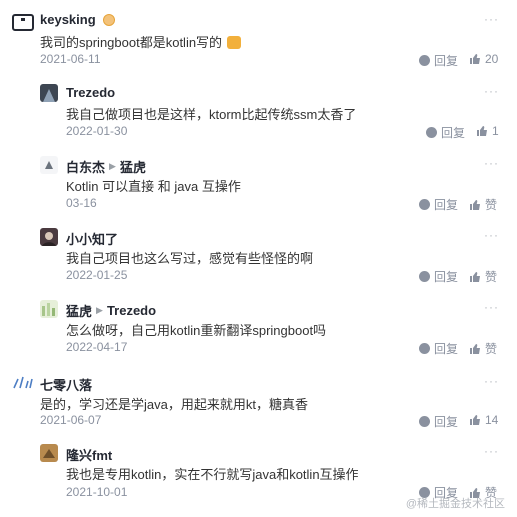  I want to click on comment-text: Kotlin 可以直接 和 java 互操作, so click(153, 186).